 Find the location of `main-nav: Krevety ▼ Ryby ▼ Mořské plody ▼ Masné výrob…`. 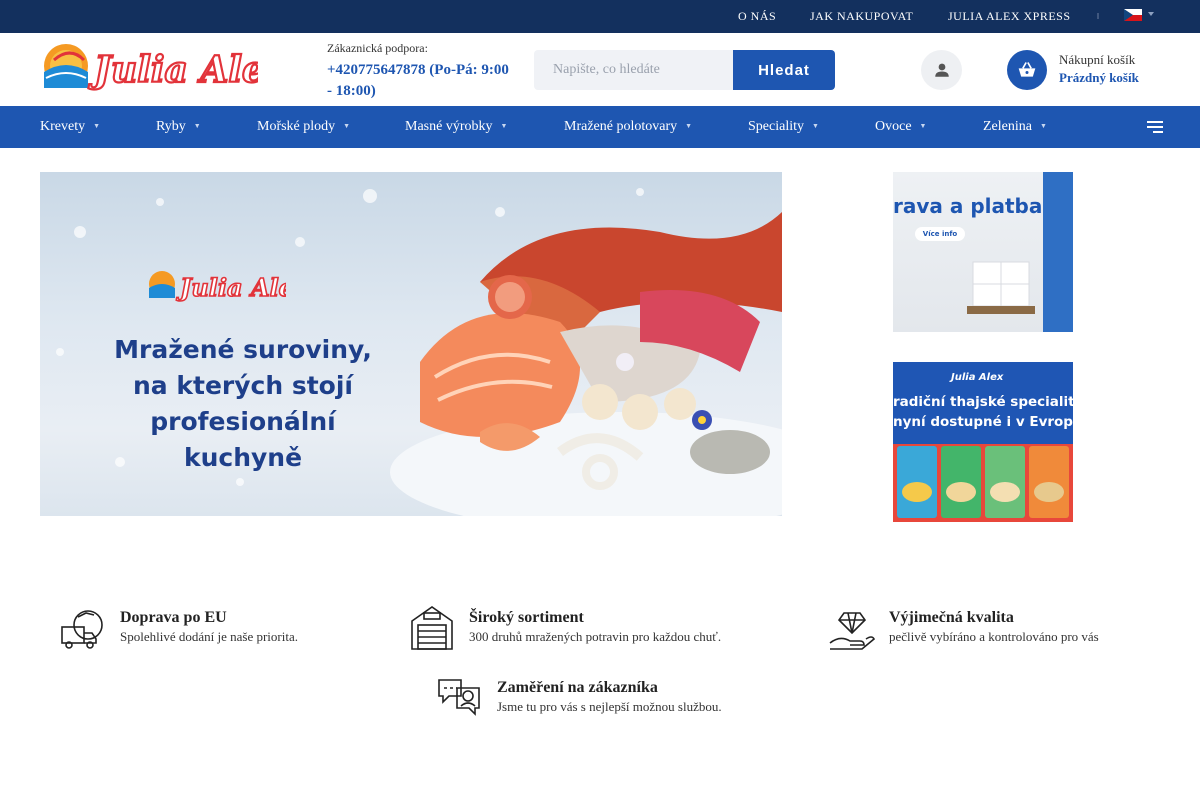

main-nav: Krevety ▼ Ryby ▼ Mořské plody ▼ Masné výrob… is located at coordinates (600, 127).